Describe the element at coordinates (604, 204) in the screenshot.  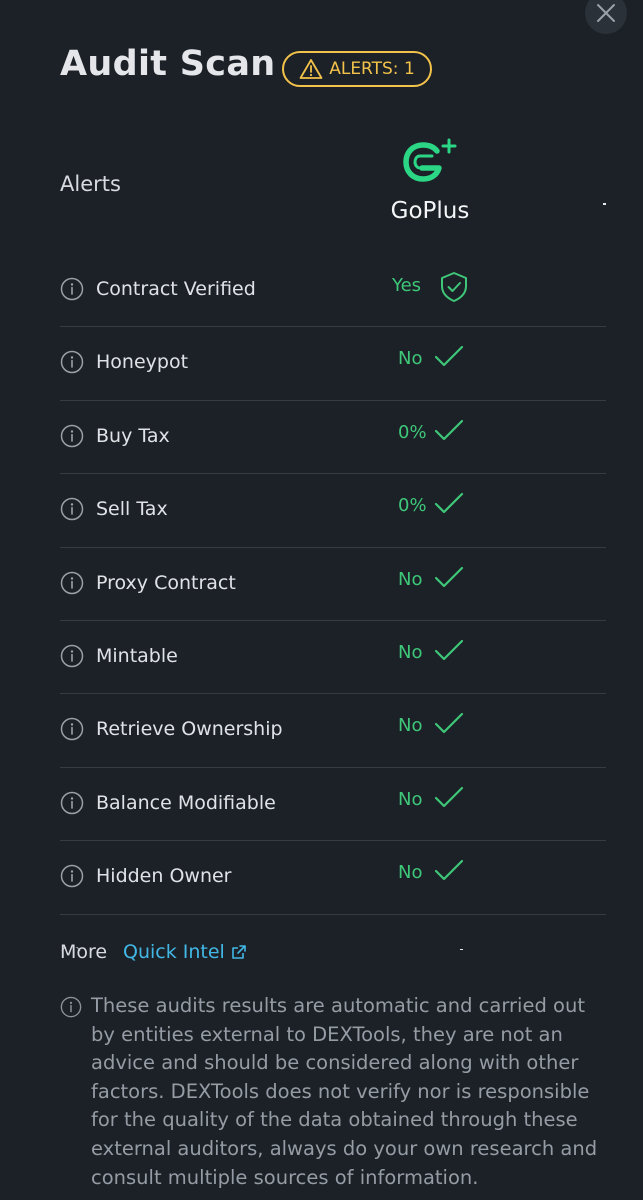
I see `column-marker` at that location.